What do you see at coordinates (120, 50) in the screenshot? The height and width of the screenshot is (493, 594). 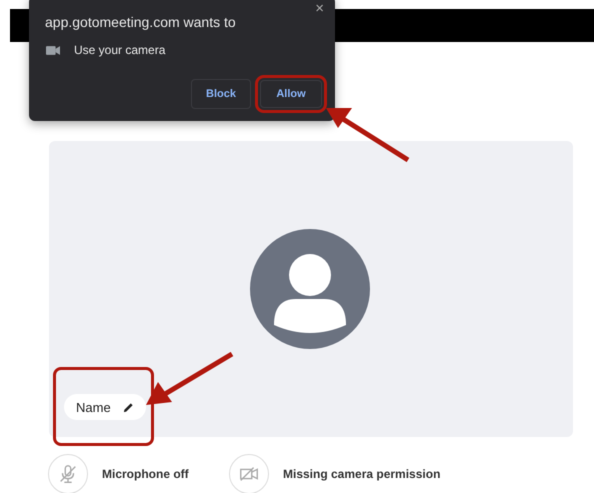 I see `permission-request: Use your camera` at bounding box center [120, 50].